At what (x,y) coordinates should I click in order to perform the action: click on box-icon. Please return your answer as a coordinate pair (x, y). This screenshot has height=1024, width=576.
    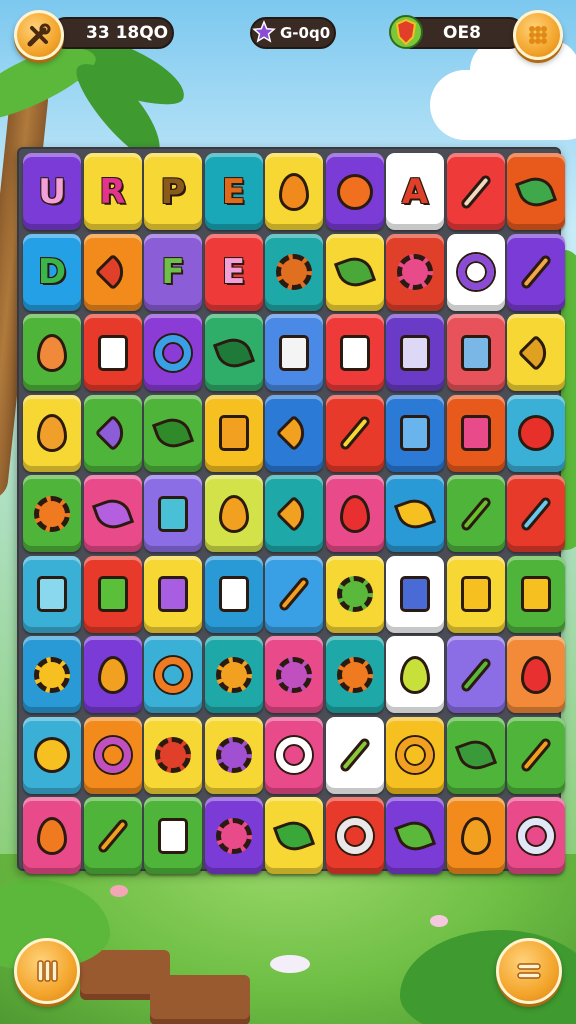
    Looking at the image, I should click on (112, 352).